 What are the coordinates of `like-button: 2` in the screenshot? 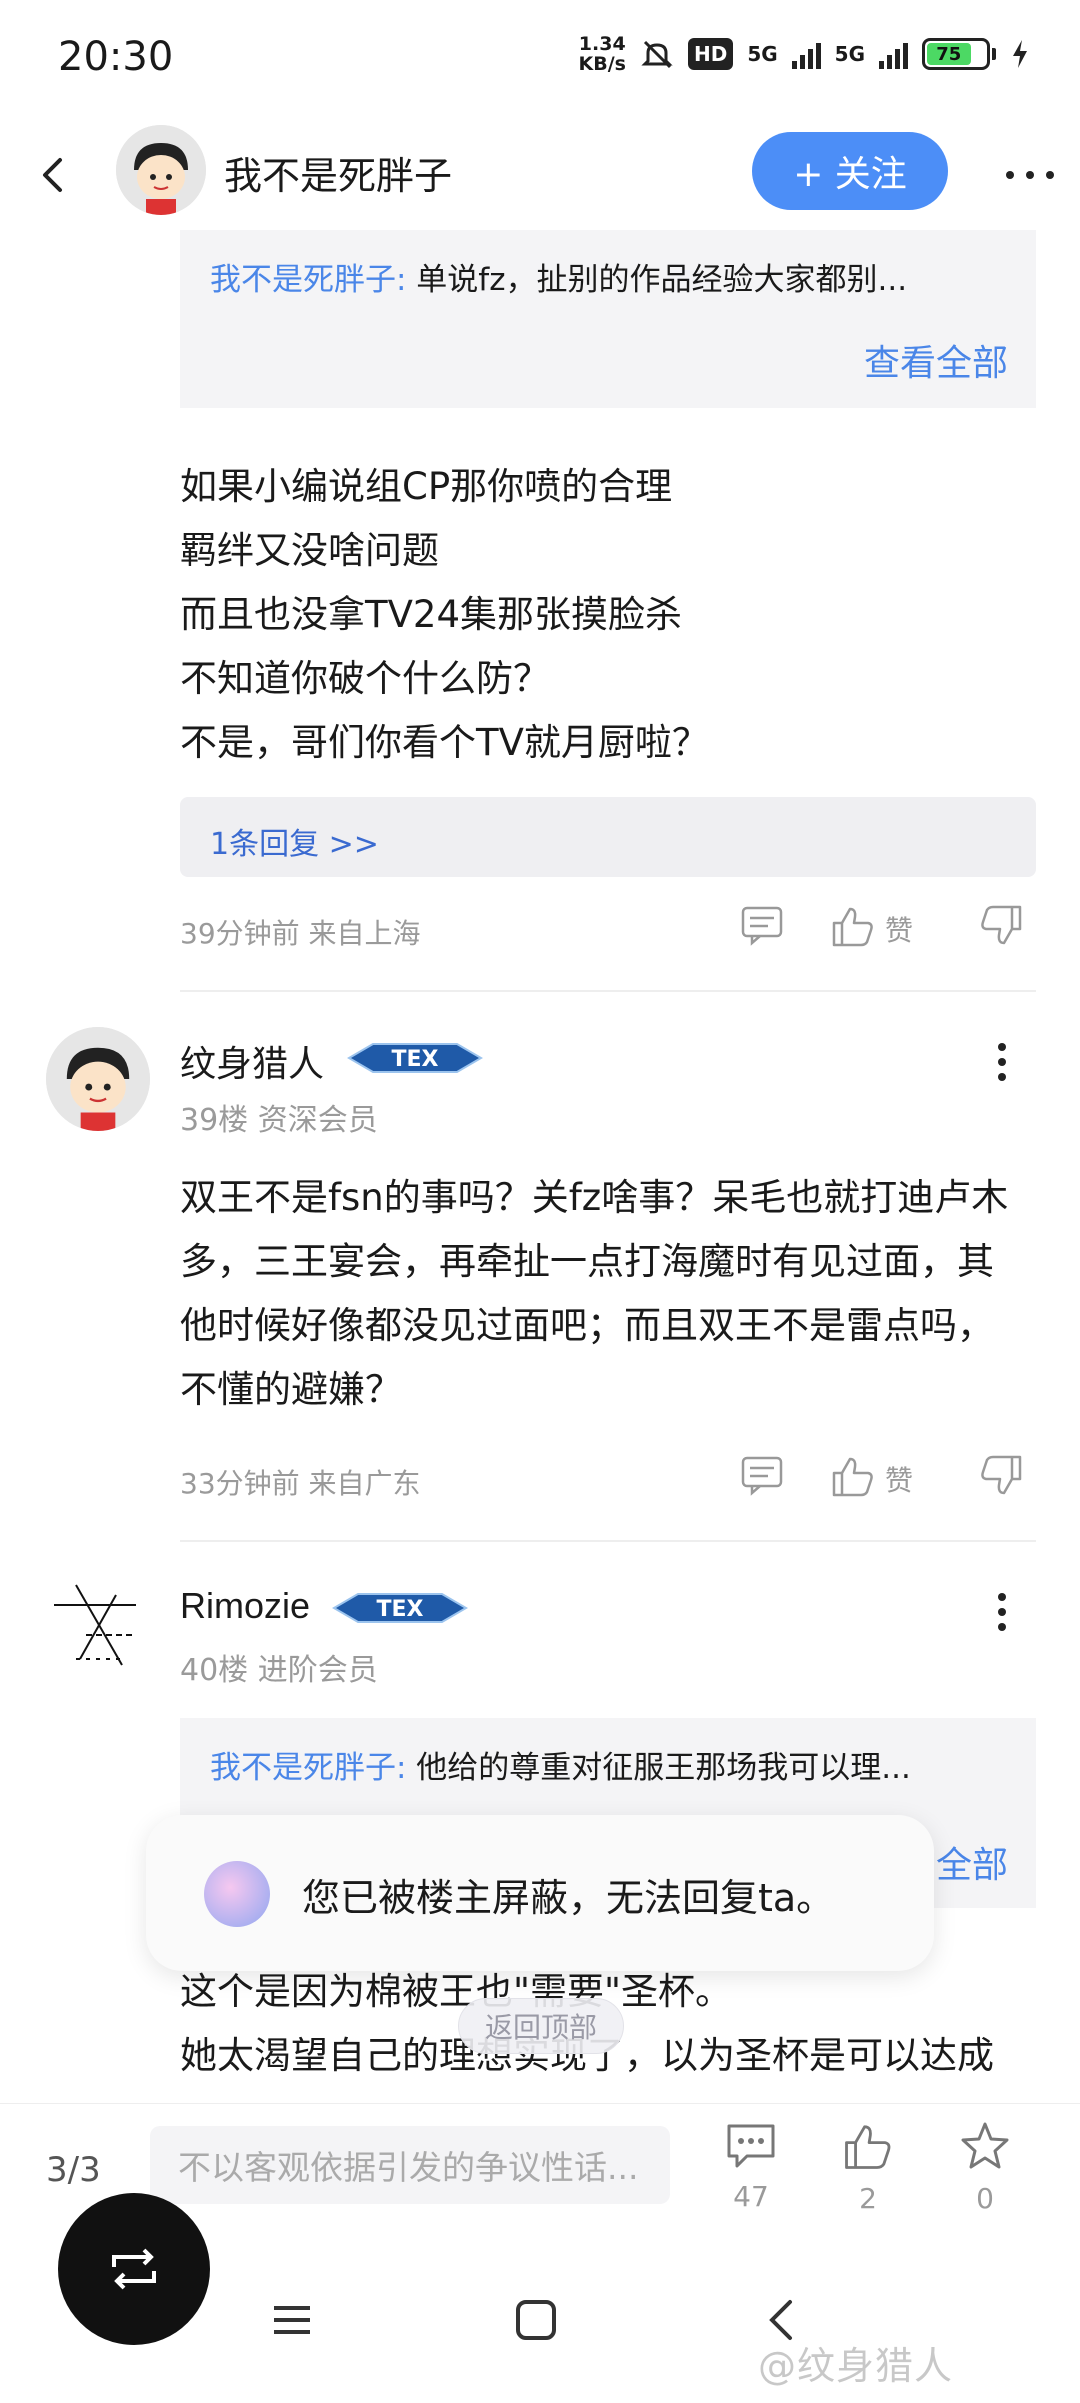 It's located at (868, 2167).